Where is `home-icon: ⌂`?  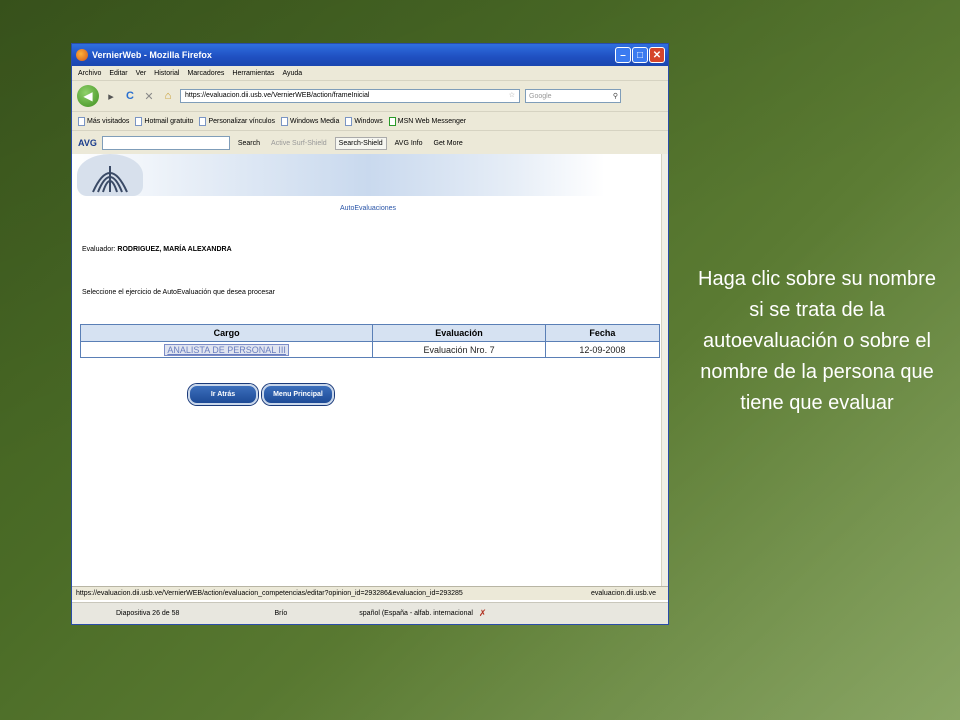 home-icon: ⌂ is located at coordinates (168, 96).